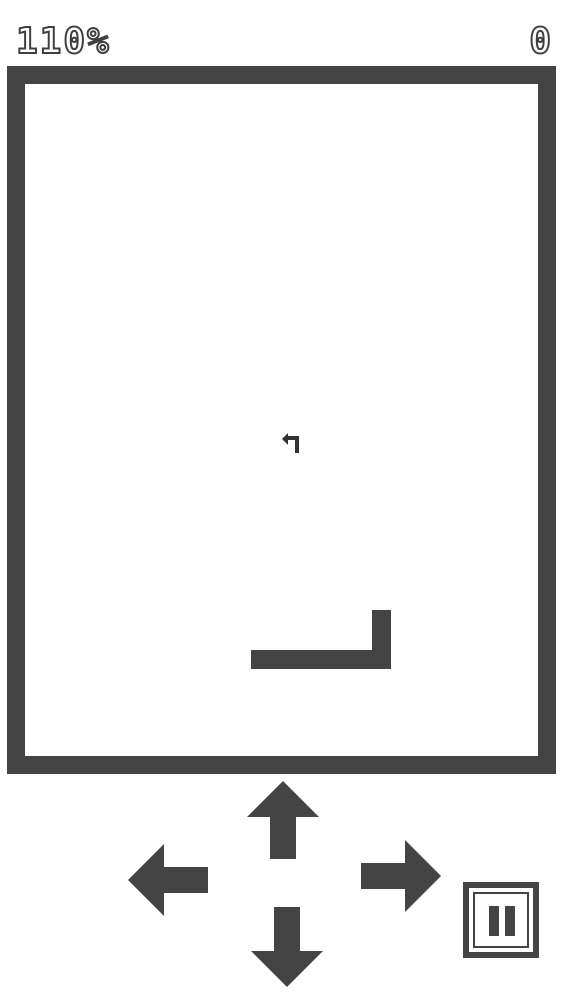 The height and width of the screenshot is (1000, 563). I want to click on arrow-right-icon, so click(401, 876).